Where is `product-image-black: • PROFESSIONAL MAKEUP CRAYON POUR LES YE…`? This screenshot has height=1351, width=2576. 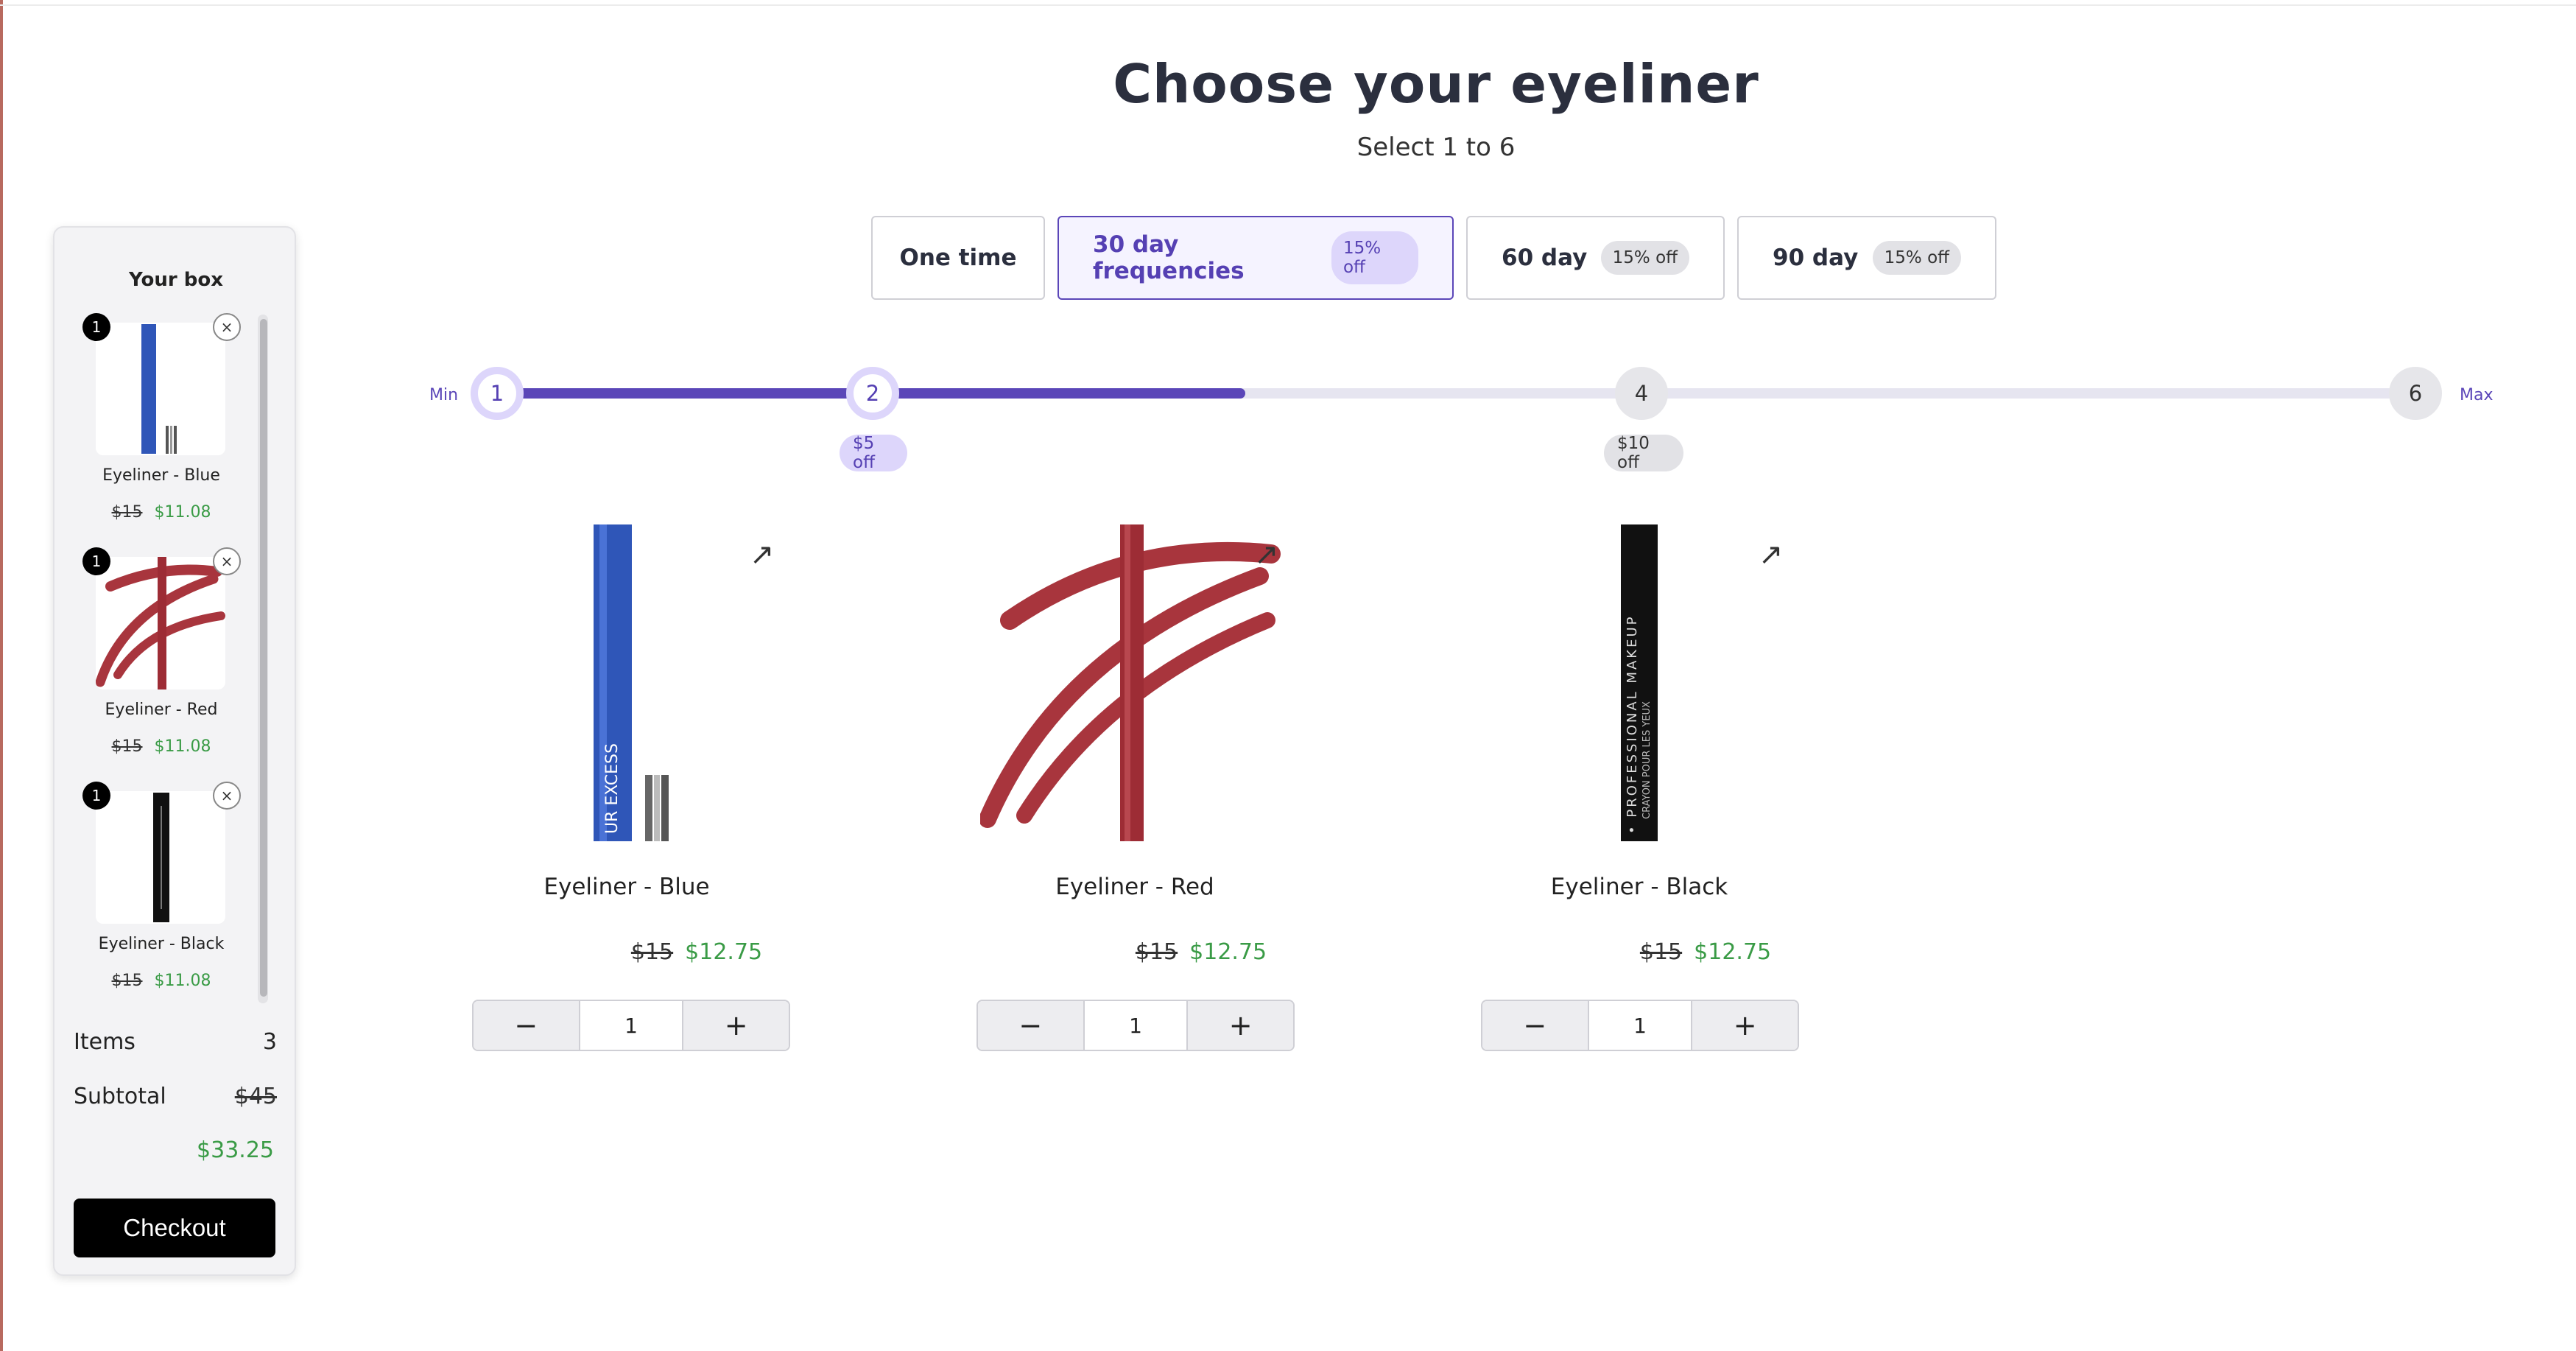 product-image-black: • PROFESSIONAL MAKEUP CRAYON POUR LES YE… is located at coordinates (1639, 682).